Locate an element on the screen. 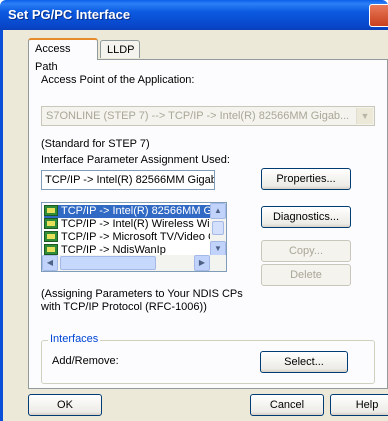  delete-button: Delete is located at coordinates (306, 275).